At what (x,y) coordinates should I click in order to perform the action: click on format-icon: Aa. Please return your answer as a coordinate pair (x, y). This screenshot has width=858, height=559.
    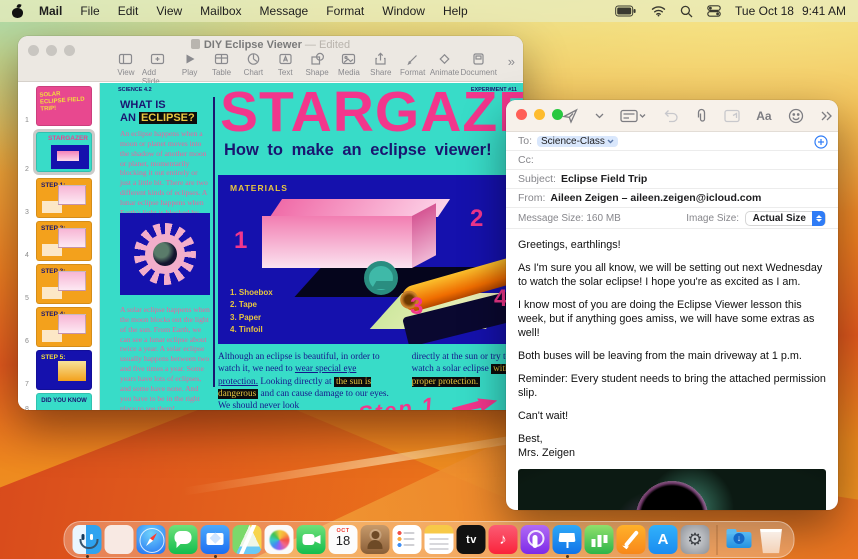
    Looking at the image, I should click on (763, 116).